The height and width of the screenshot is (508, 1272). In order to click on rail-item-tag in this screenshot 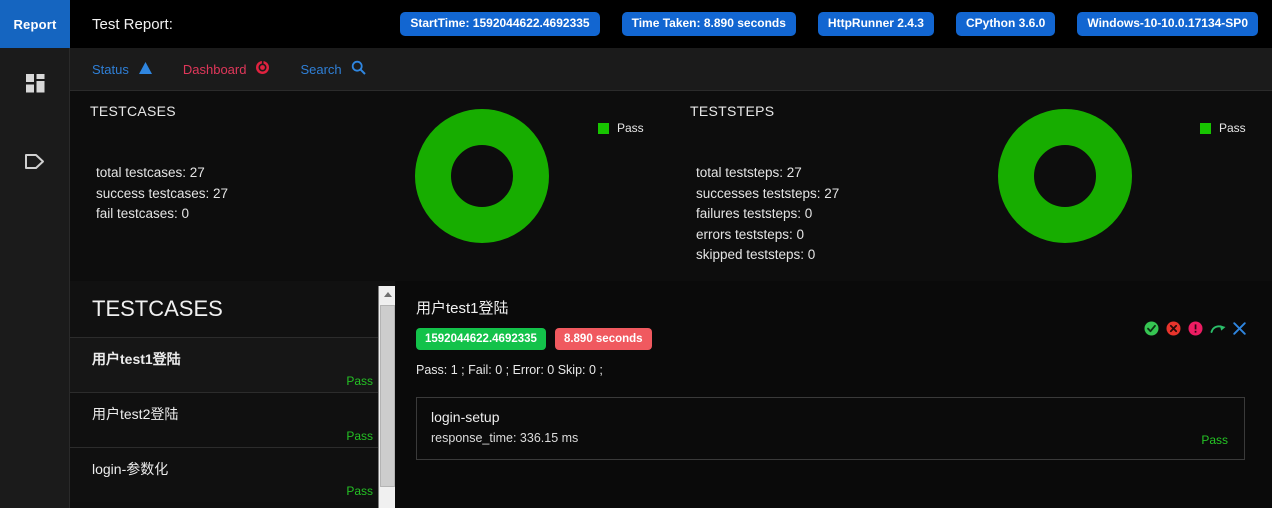, I will do `click(35, 164)`.